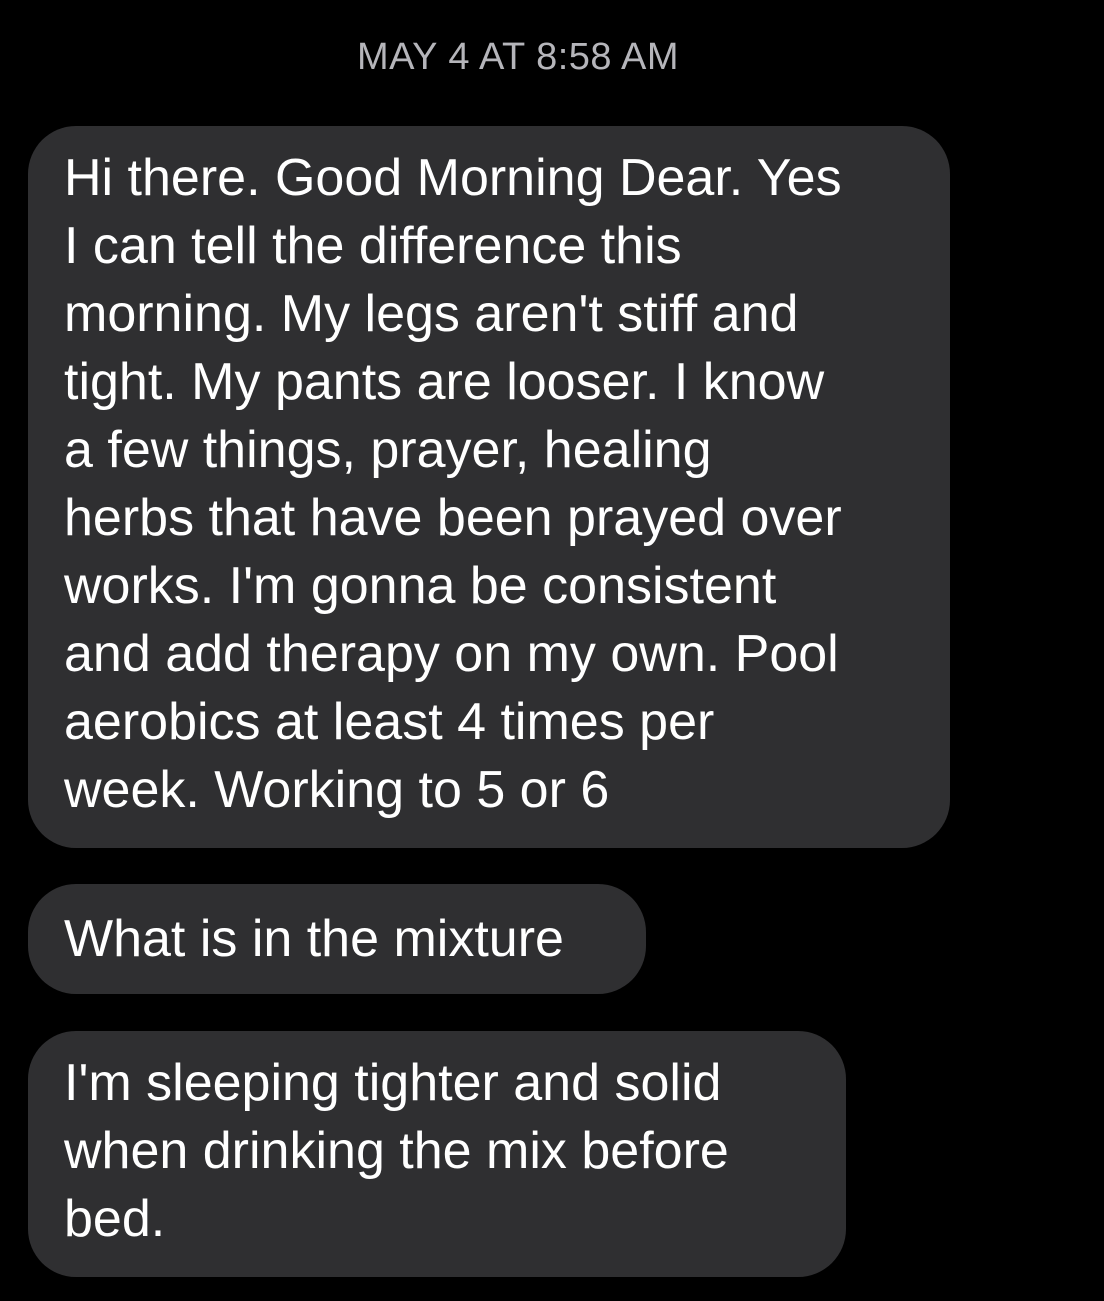  What do you see at coordinates (518, 57) in the screenshot?
I see `message-timestamp: MAY 4 AT 8:58 AM` at bounding box center [518, 57].